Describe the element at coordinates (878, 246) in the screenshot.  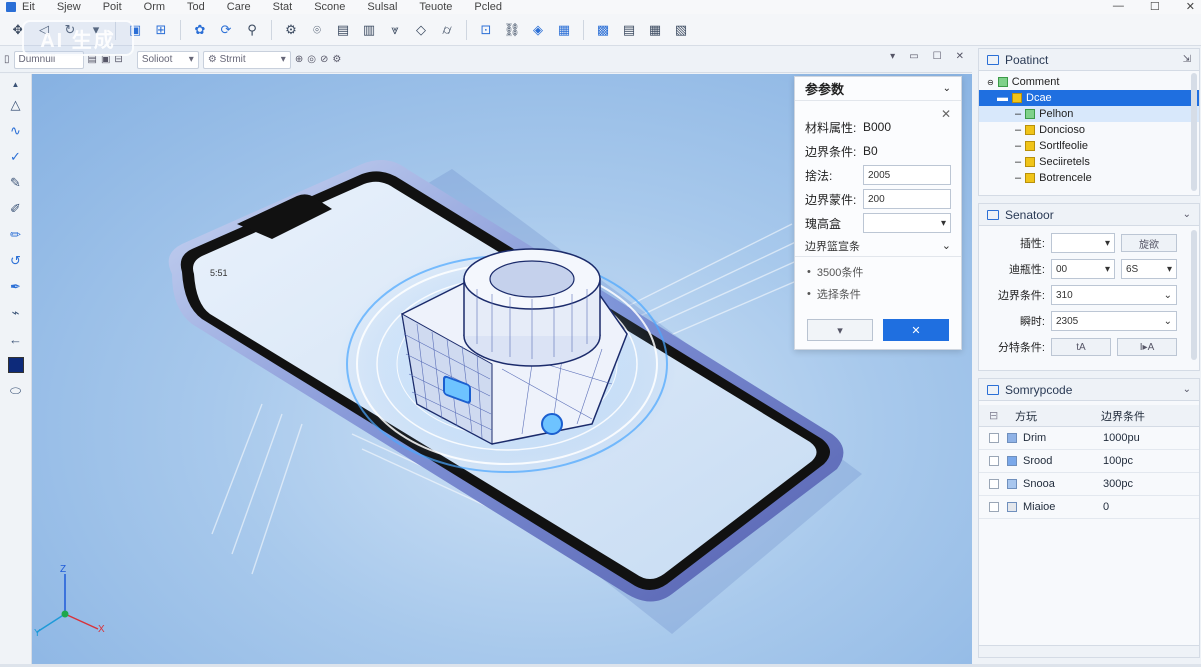
I see `boundary-section-toggle: 边界篮宣条 ⌄` at that location.